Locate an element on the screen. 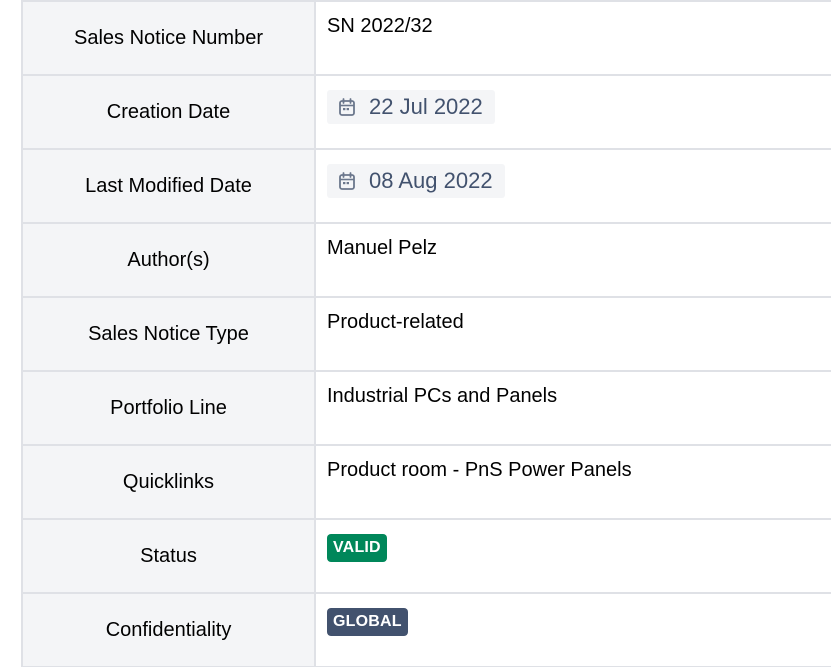 The image size is (831, 667). quicklinks-label: Quicklinks is located at coordinates (168, 482).